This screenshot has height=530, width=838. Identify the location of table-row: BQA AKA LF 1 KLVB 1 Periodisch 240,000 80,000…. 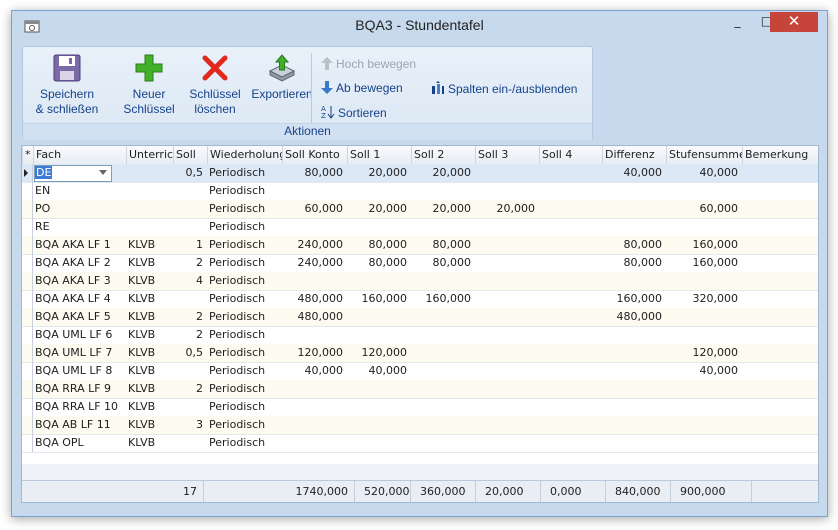
(420, 245).